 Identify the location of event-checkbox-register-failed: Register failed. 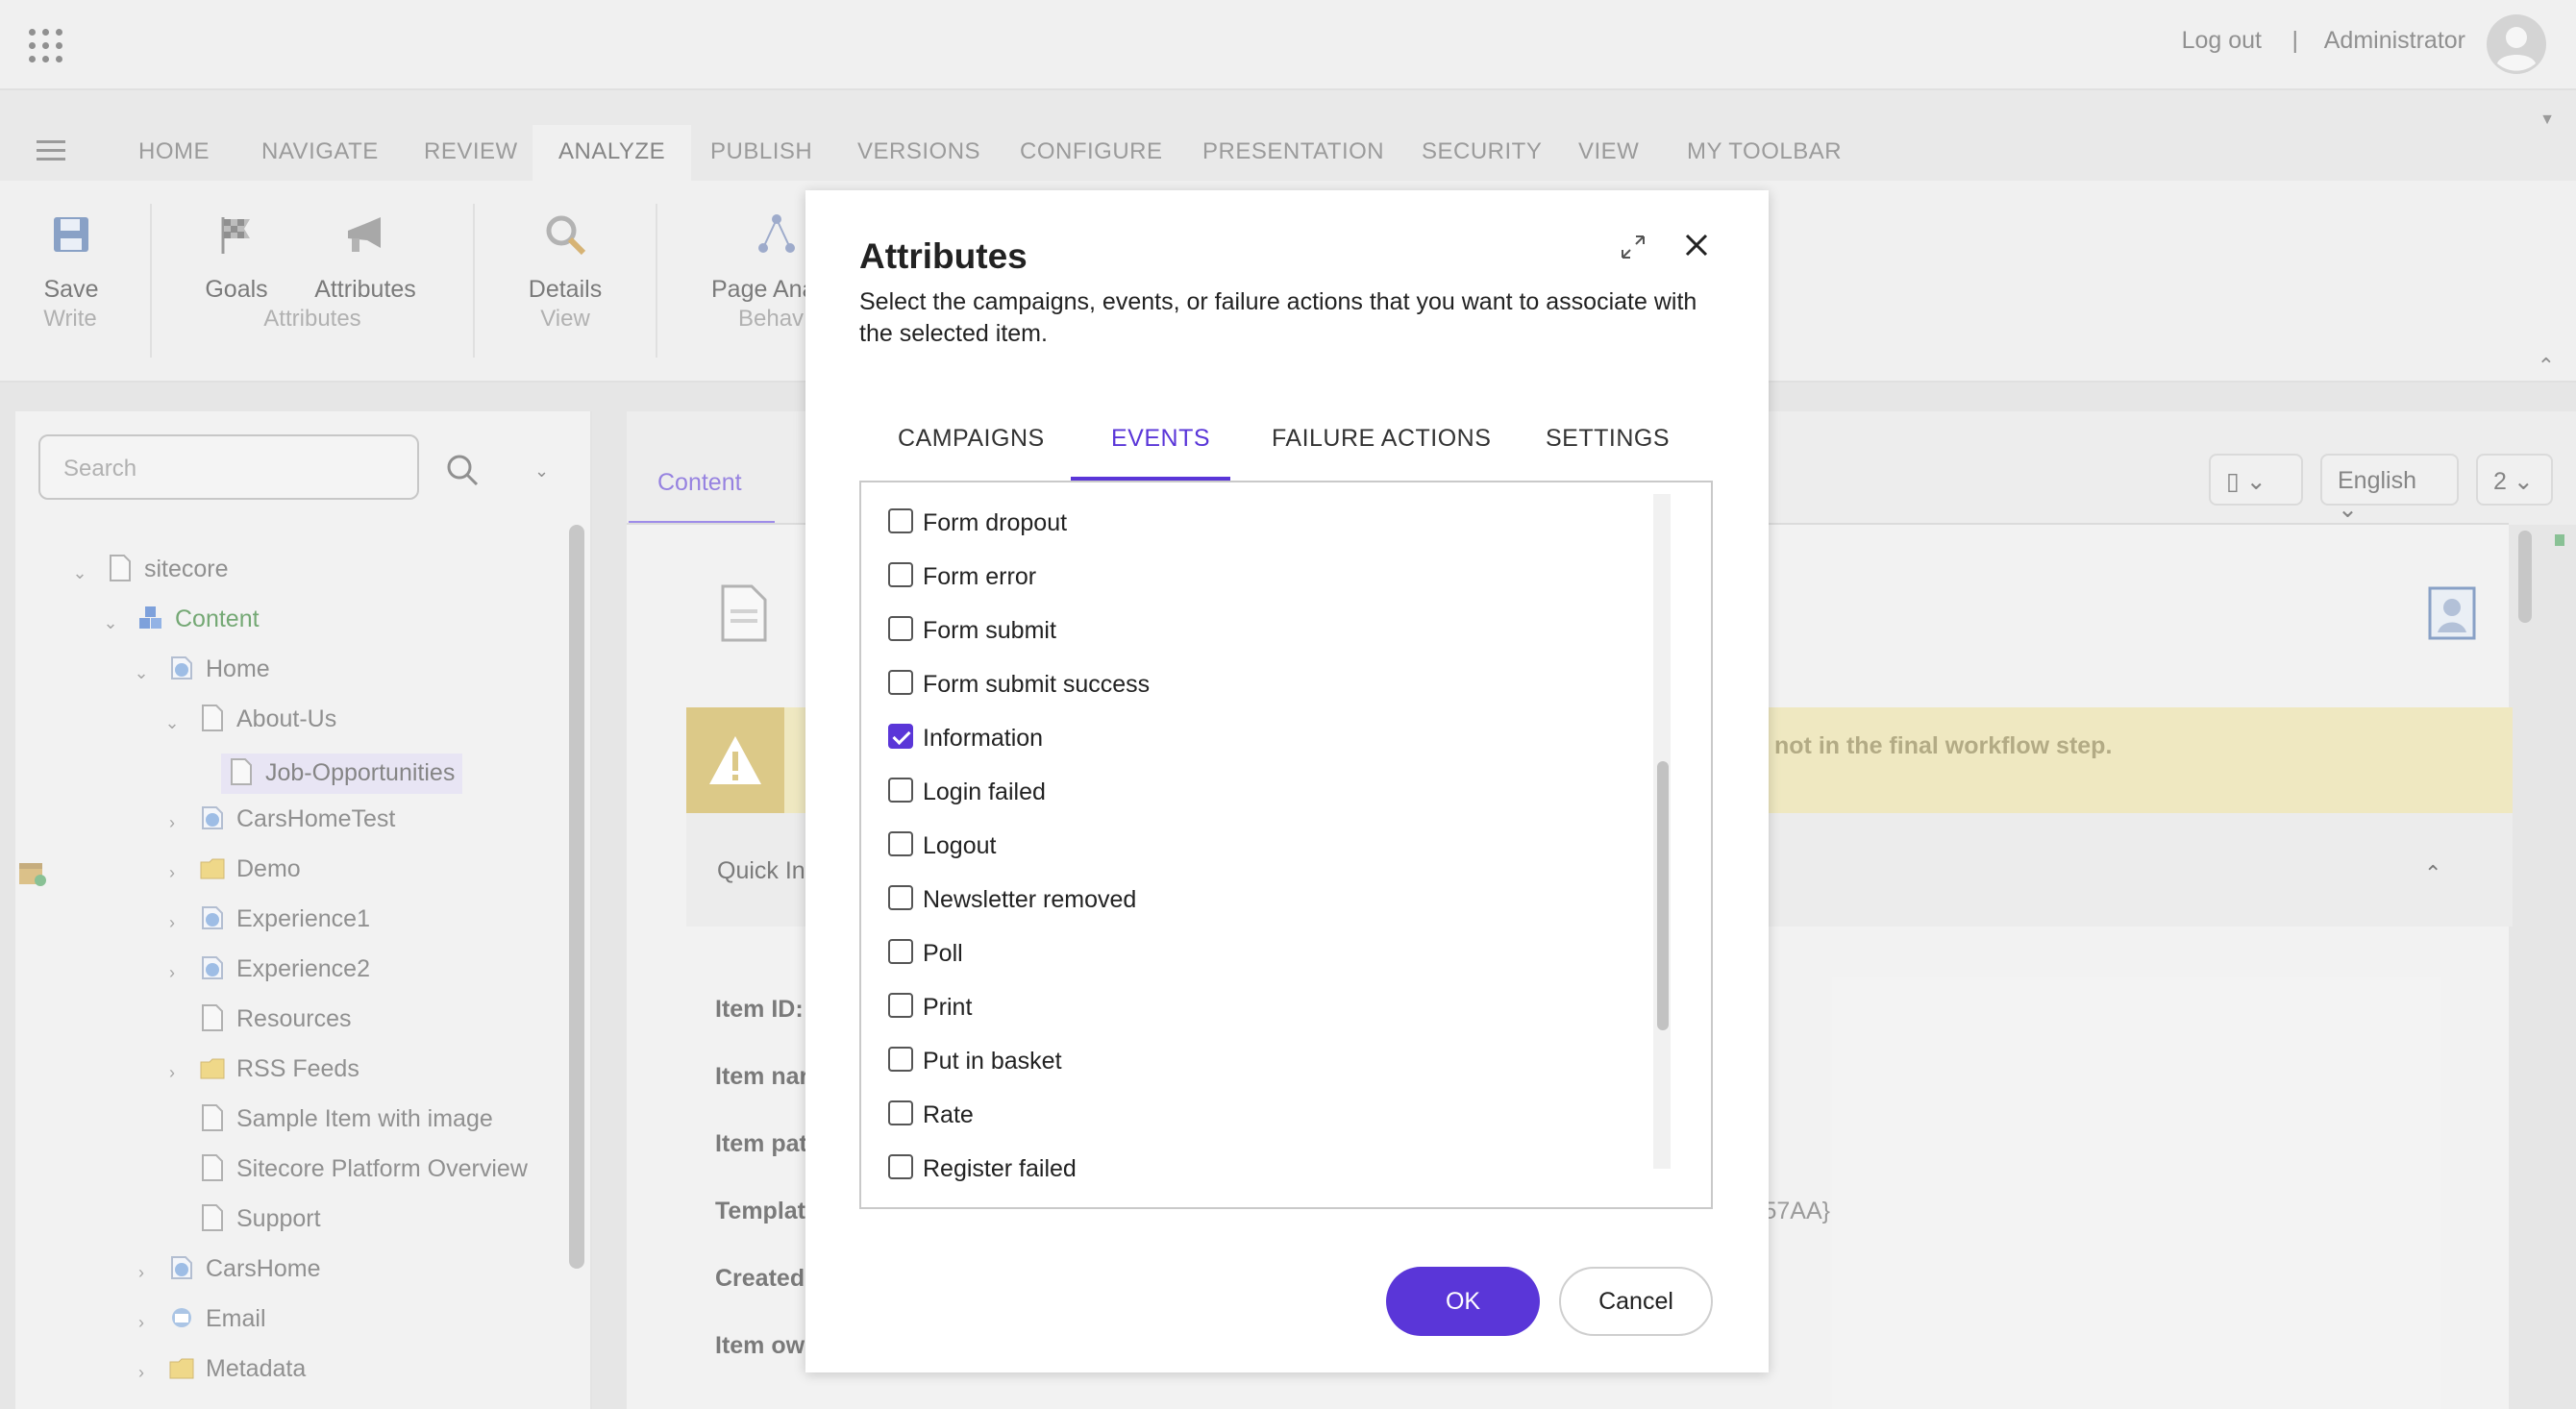
(982, 1174).